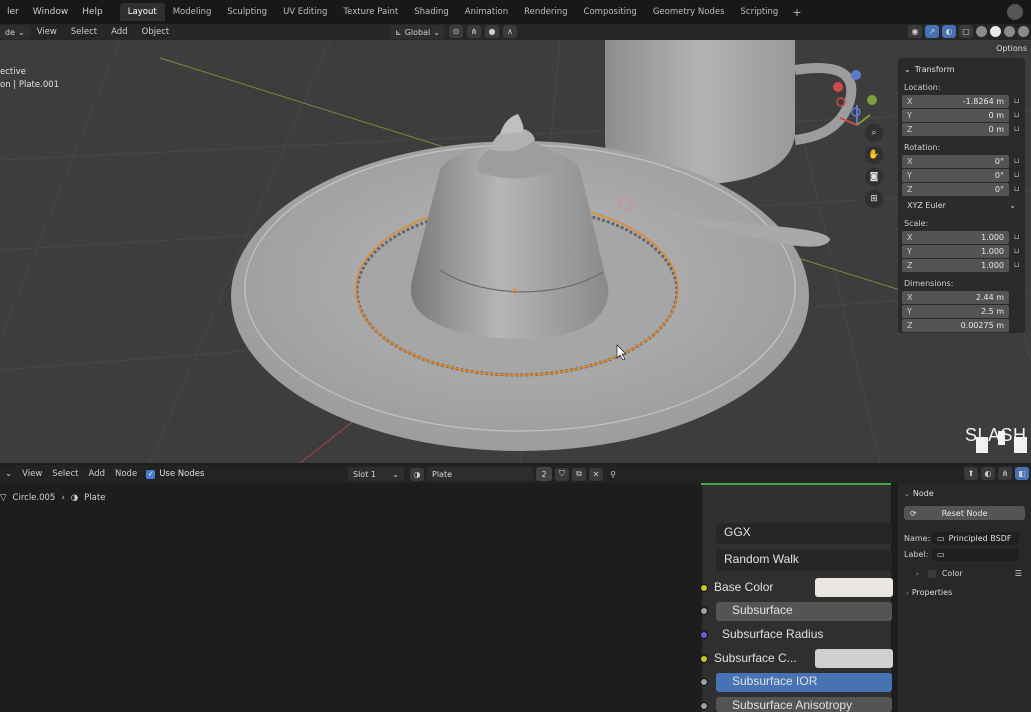 This screenshot has height=712, width=1031. I want to click on fake-user-shield-icon: ⛉, so click(562, 474).